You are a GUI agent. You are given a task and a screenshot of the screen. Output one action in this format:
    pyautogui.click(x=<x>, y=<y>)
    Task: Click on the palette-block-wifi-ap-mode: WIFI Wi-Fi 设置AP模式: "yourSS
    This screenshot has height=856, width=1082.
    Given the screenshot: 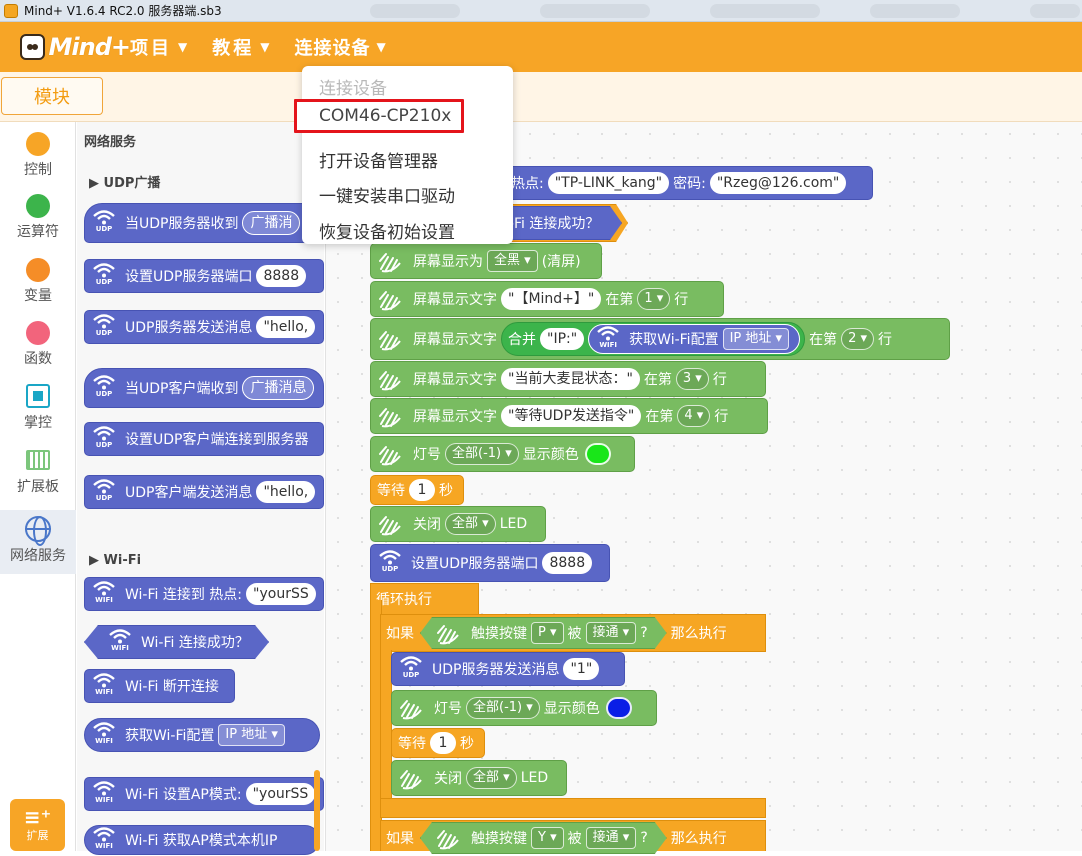 What is the action you would take?
    pyautogui.click(x=204, y=794)
    